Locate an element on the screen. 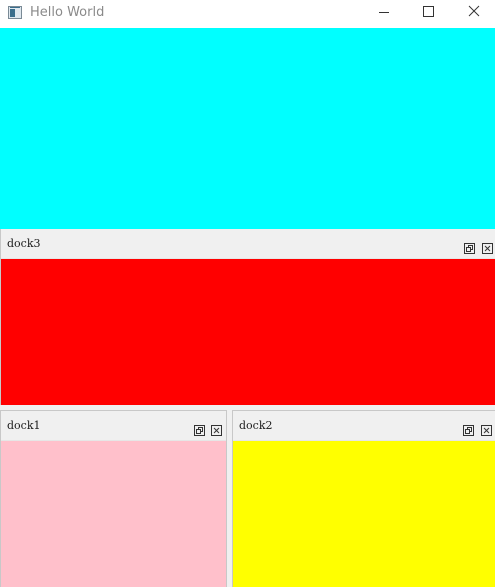 The image size is (495, 587). minimize-icon is located at coordinates (384, 12).